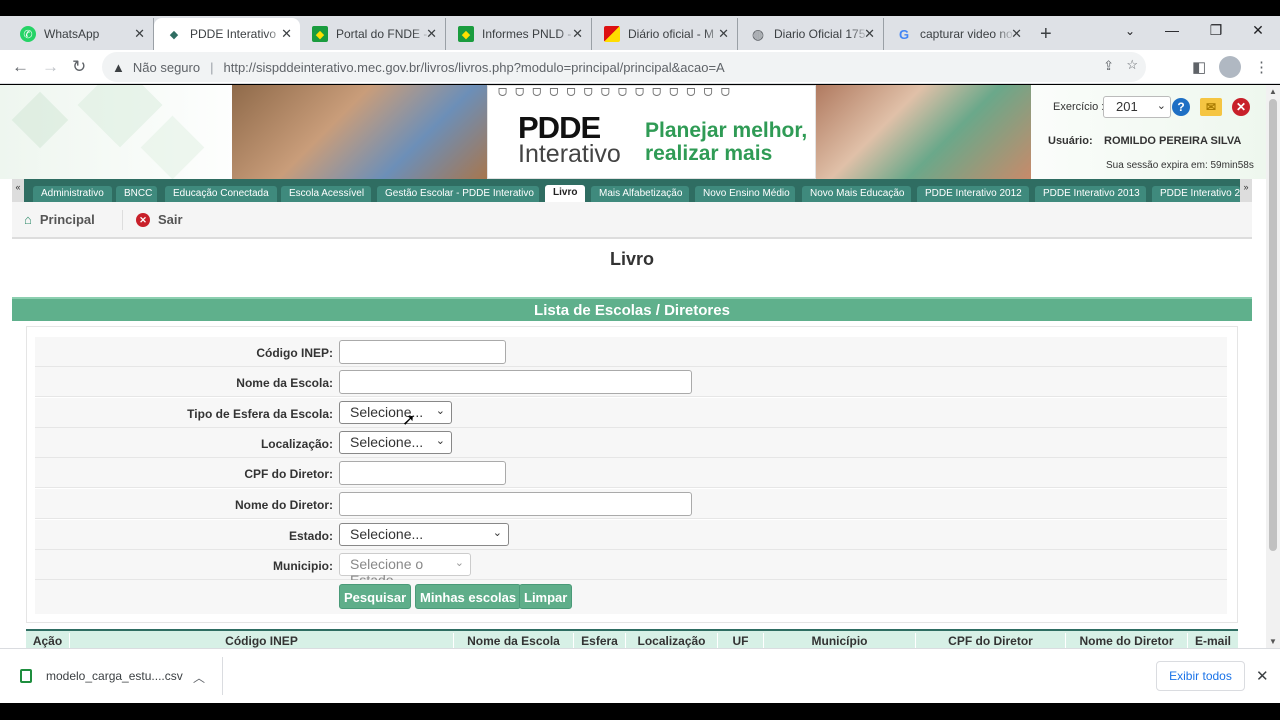 The height and width of the screenshot is (720, 1280). I want to click on menu-item-pdde-2013: PDDE Interativo 2013, so click(1090, 194).